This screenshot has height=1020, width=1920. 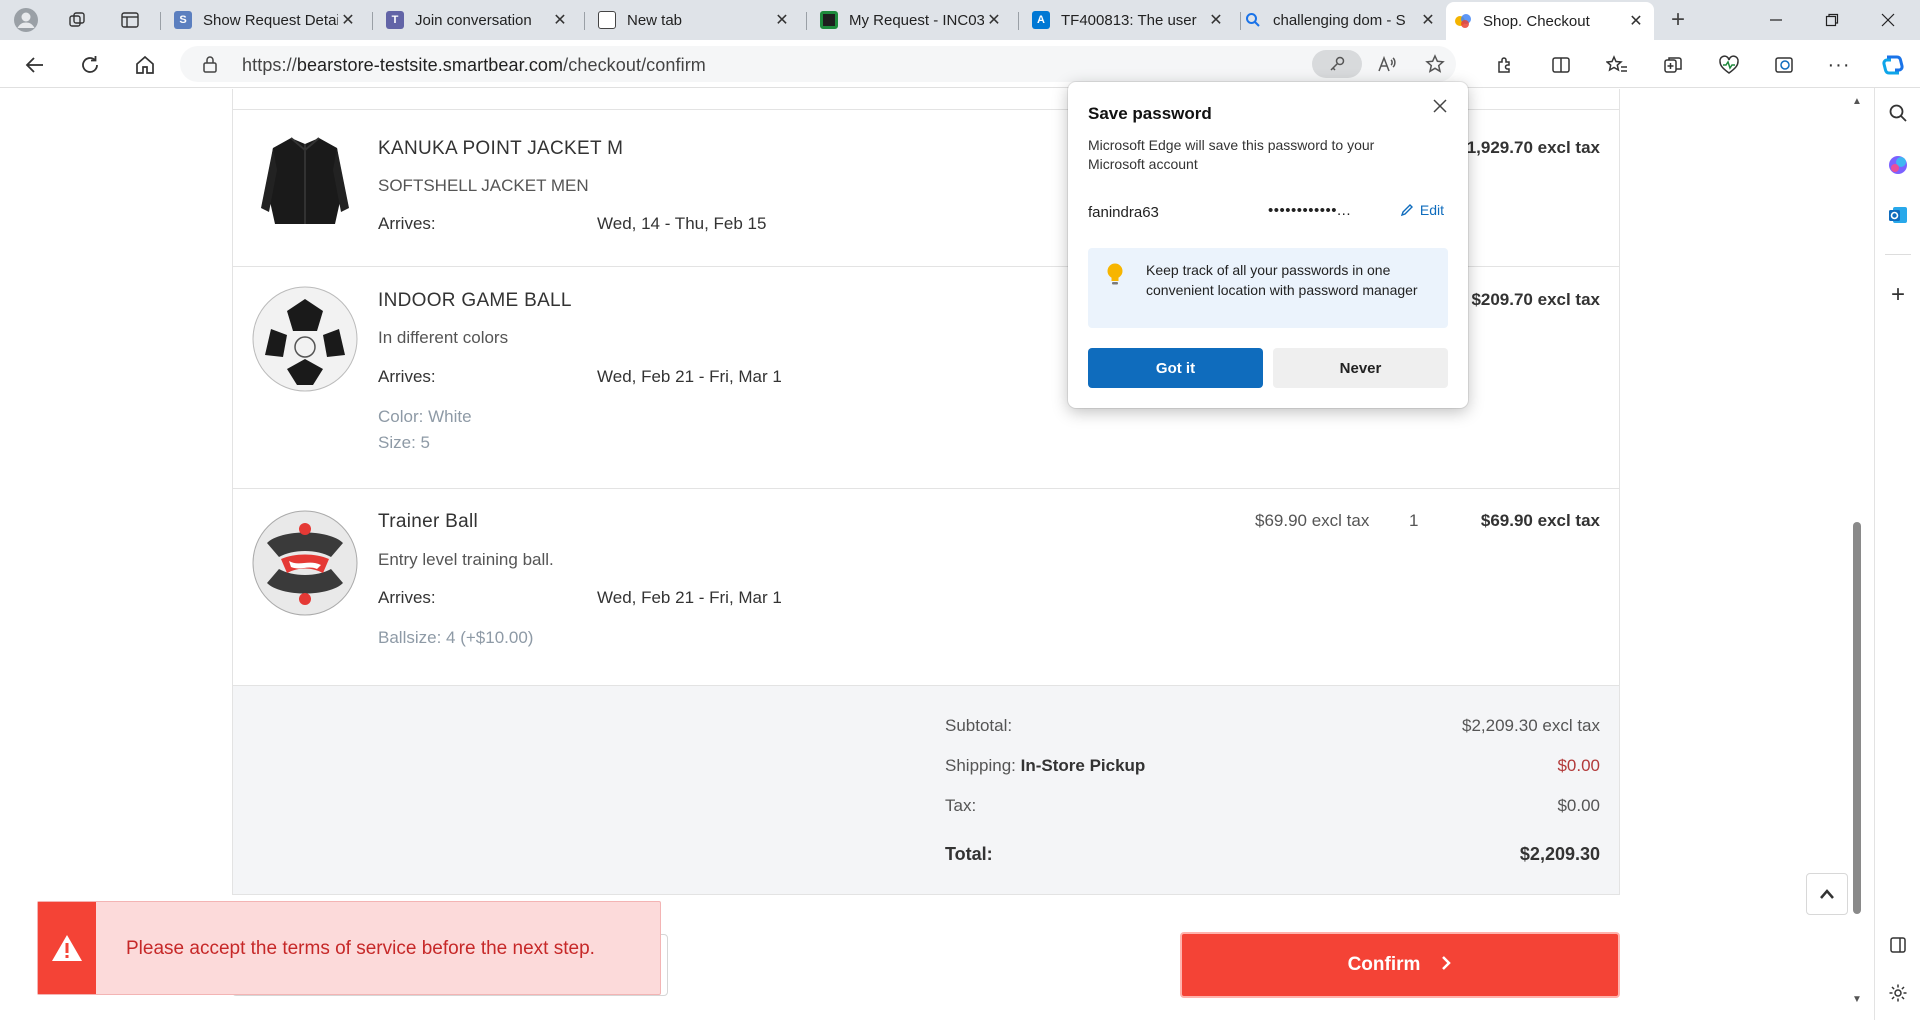 What do you see at coordinates (78, 20) in the screenshot?
I see `workspaces-icon` at bounding box center [78, 20].